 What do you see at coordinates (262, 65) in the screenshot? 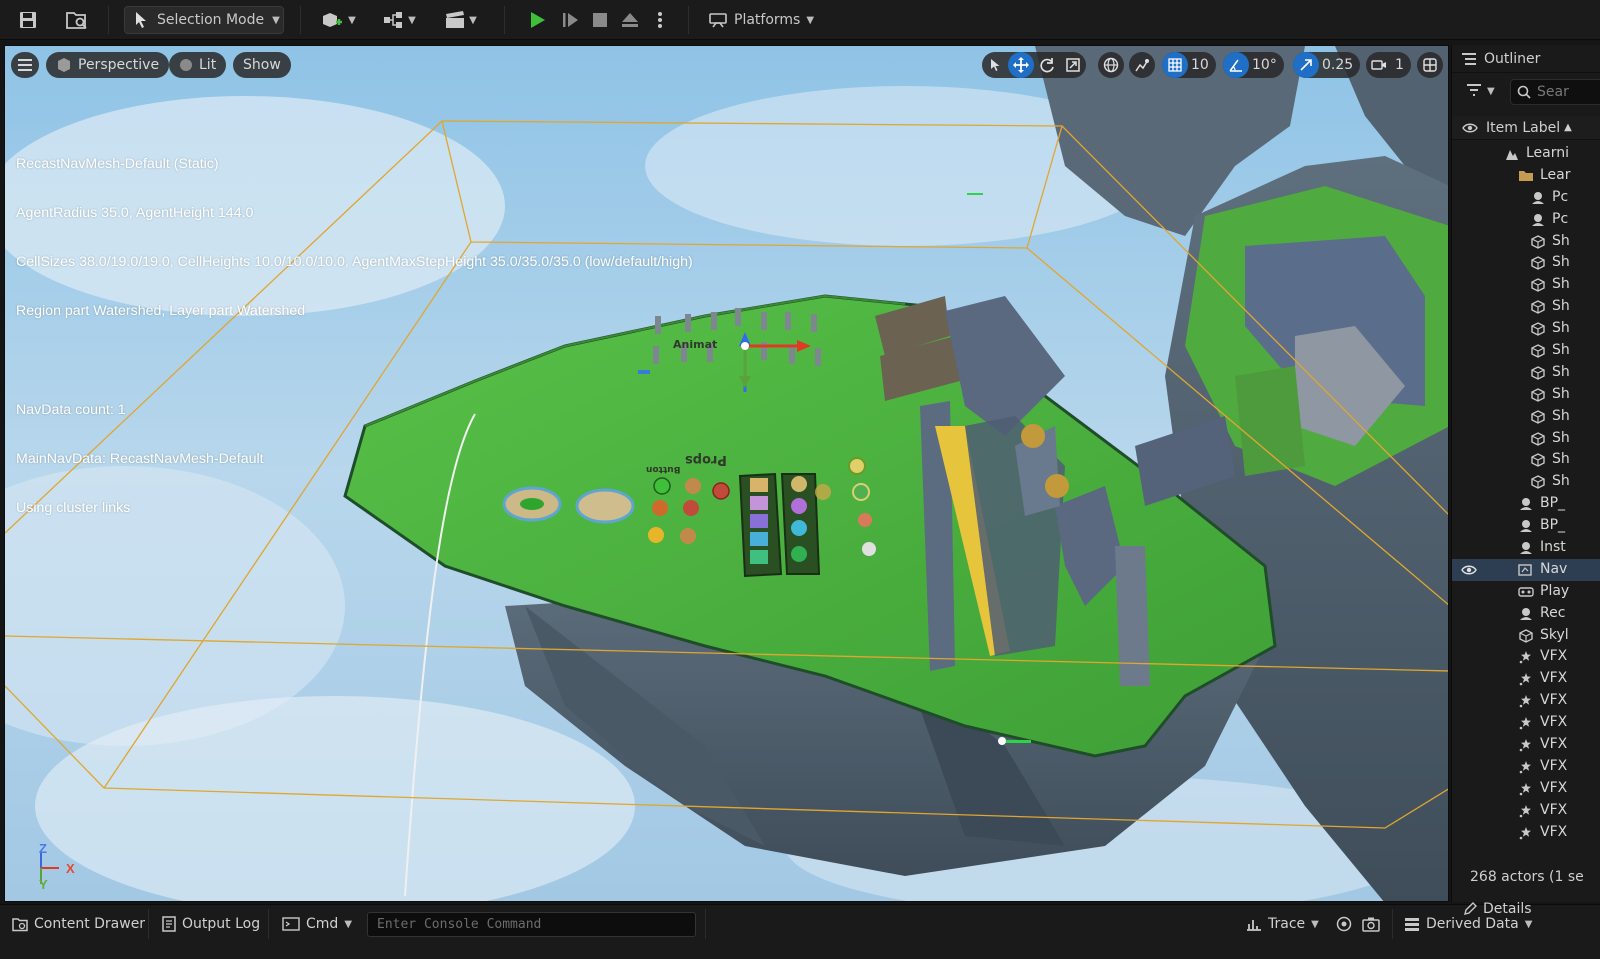
I see `show-dropdown: Show` at bounding box center [262, 65].